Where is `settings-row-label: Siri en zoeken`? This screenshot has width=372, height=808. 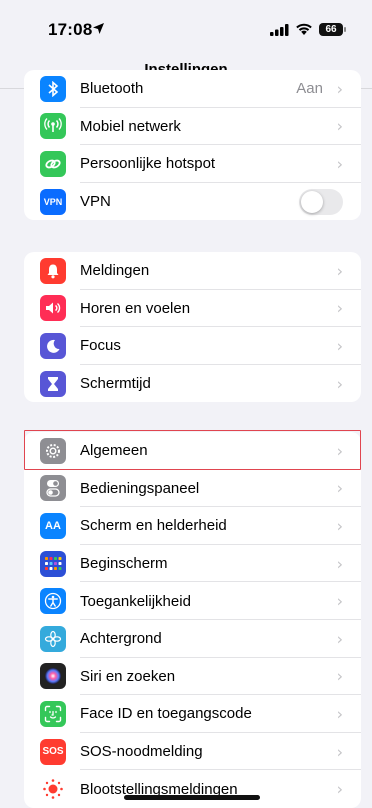 settings-row-label: Siri en zoeken is located at coordinates (128, 676).